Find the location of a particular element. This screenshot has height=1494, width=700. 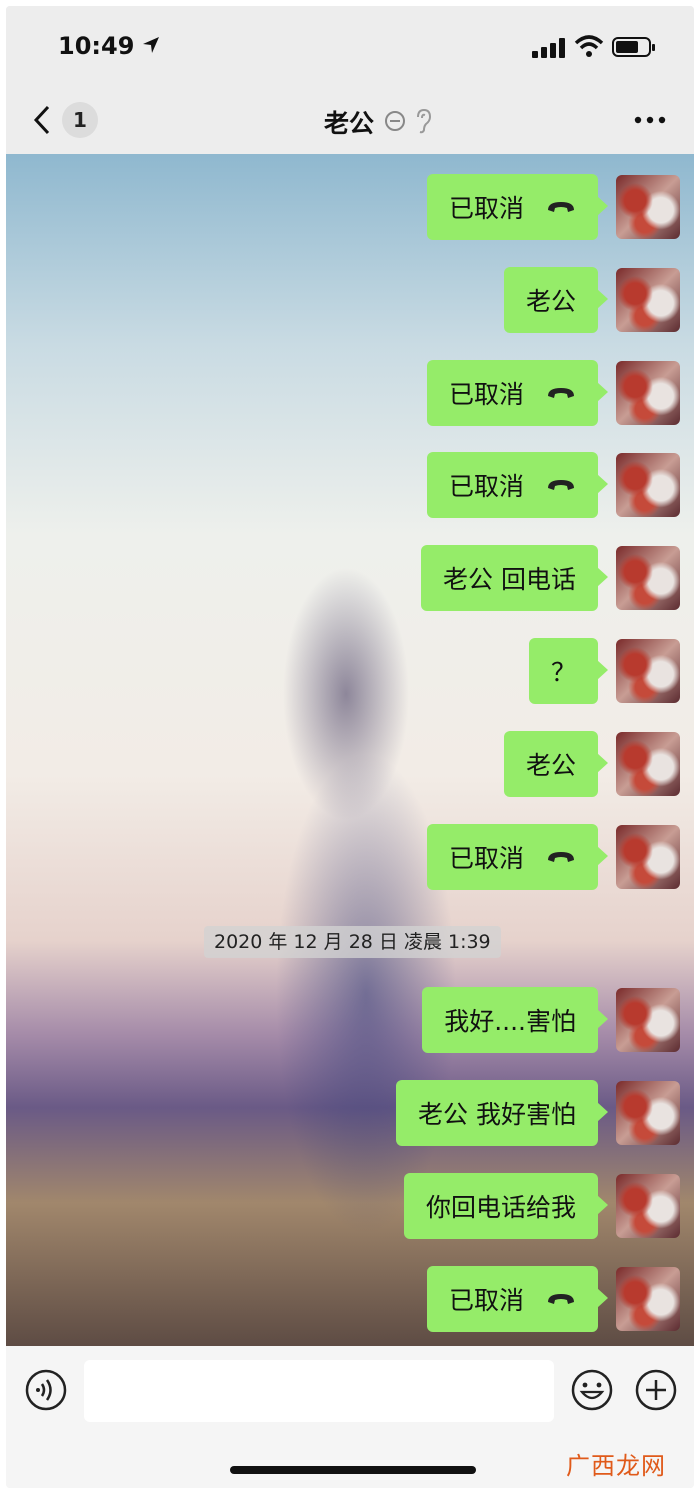

message-row: 老公 我好害怕 is located at coordinates (538, 1113).